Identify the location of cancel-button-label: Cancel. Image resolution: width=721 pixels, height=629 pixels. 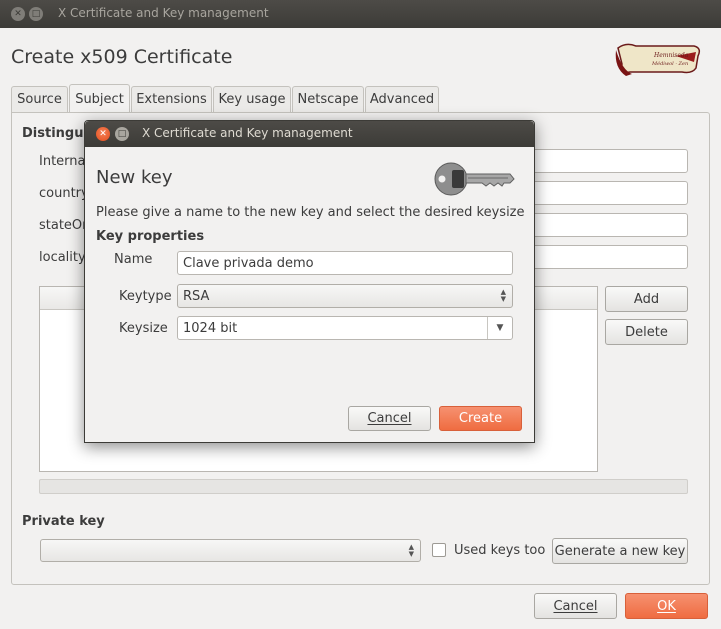
(575, 606).